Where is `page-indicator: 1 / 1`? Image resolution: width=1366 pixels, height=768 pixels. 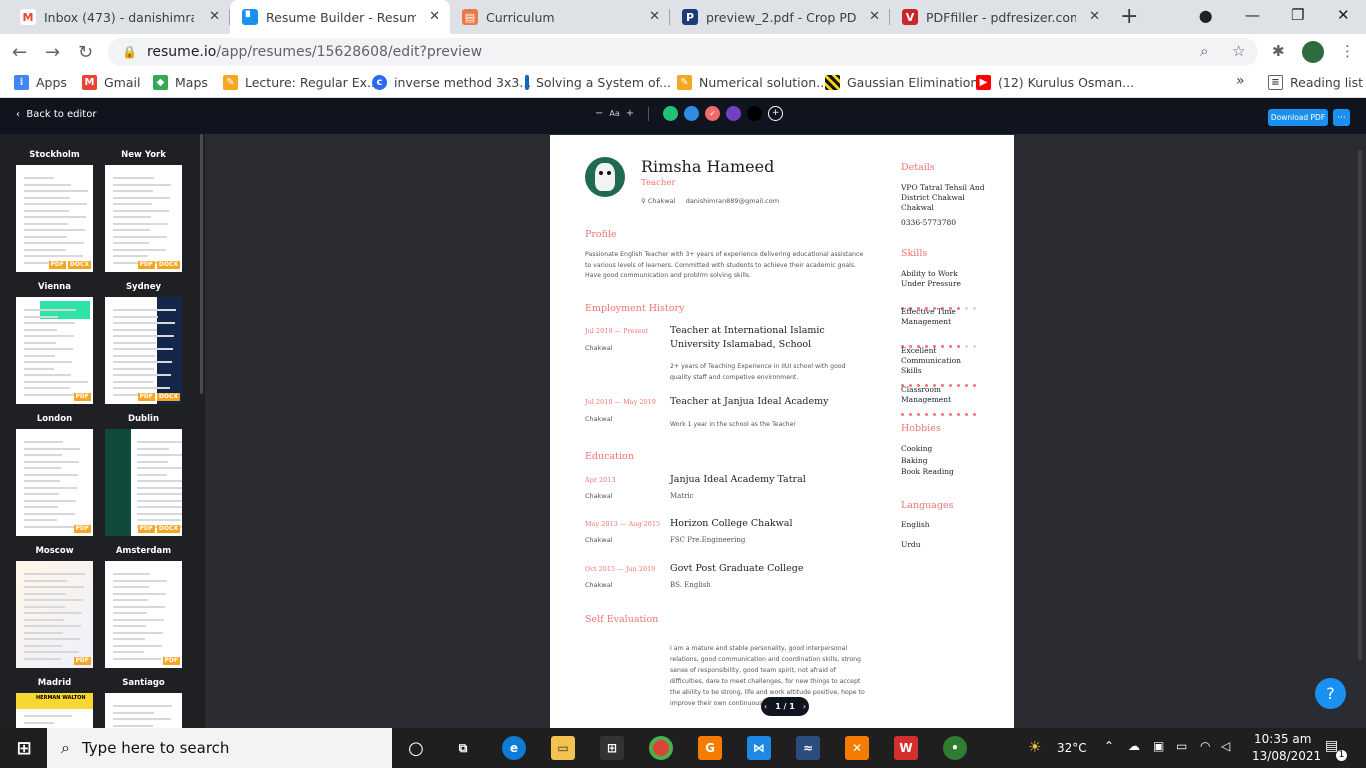 page-indicator: 1 / 1 is located at coordinates (785, 706).